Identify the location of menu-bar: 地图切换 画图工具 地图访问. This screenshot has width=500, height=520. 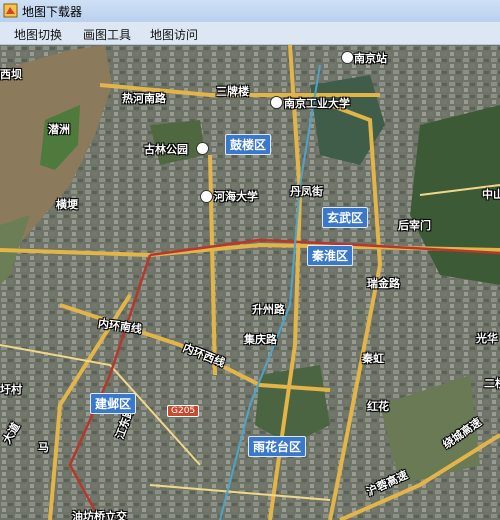
(250, 33).